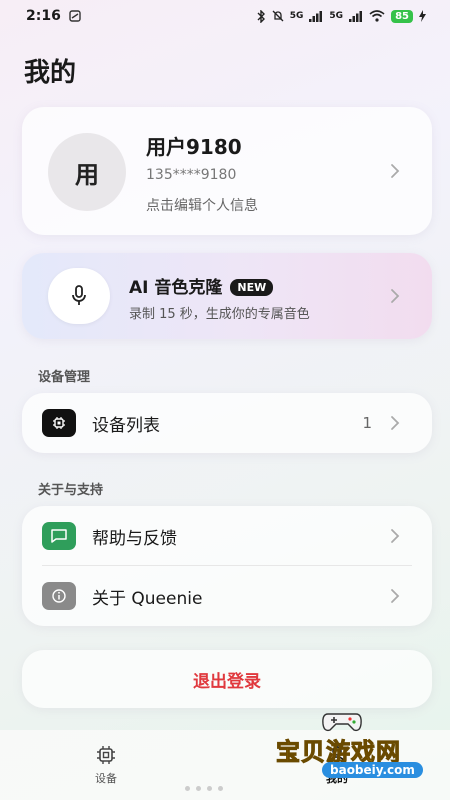  What do you see at coordinates (219, 314) in the screenshot?
I see `ai-card-subtitle: 录制 15 秒，生成你的专属音色` at bounding box center [219, 314].